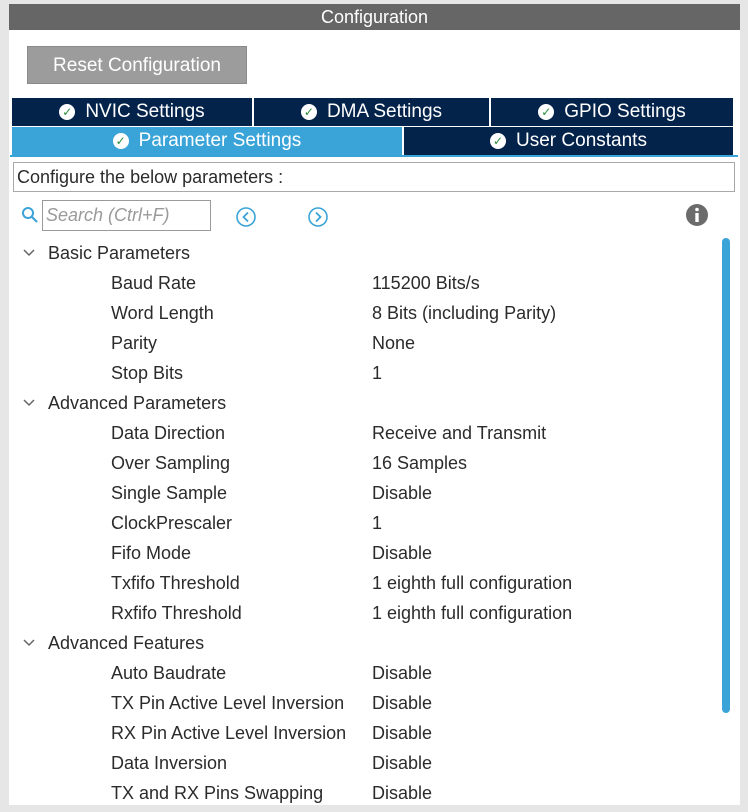 The width and height of the screenshot is (748, 812). I want to click on info-icon, so click(697, 215).